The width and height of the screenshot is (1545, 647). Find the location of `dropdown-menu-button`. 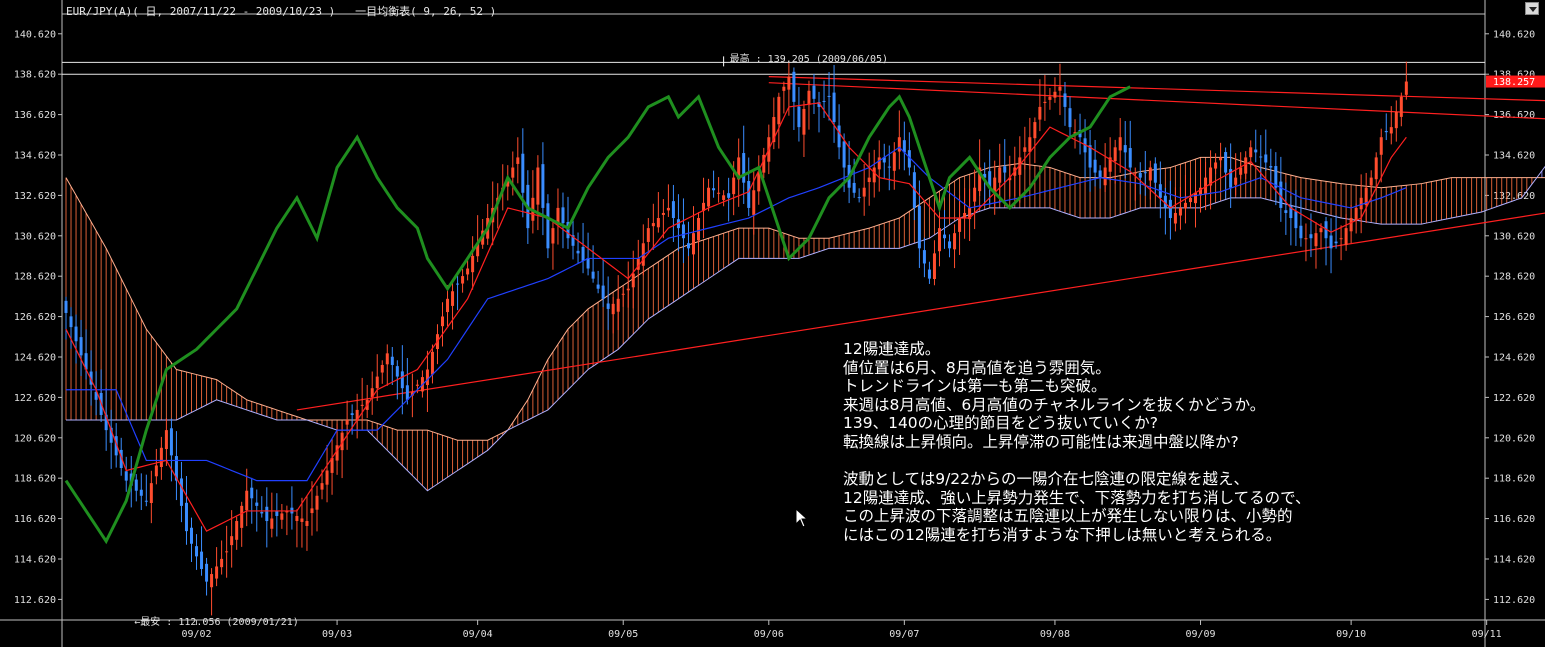

dropdown-menu-button is located at coordinates (1532, 8).